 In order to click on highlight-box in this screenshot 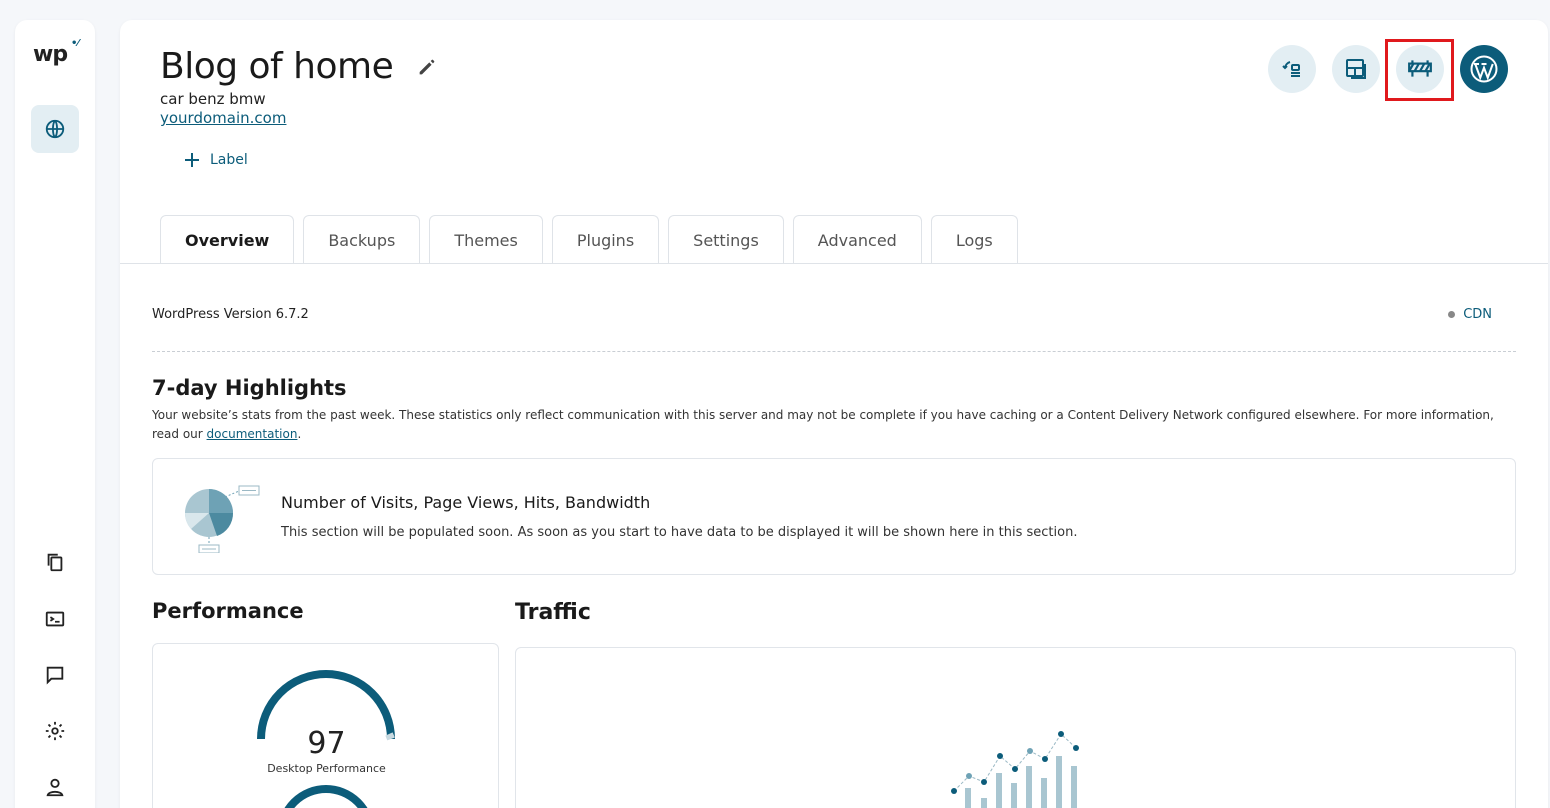, I will do `click(1419, 70)`.